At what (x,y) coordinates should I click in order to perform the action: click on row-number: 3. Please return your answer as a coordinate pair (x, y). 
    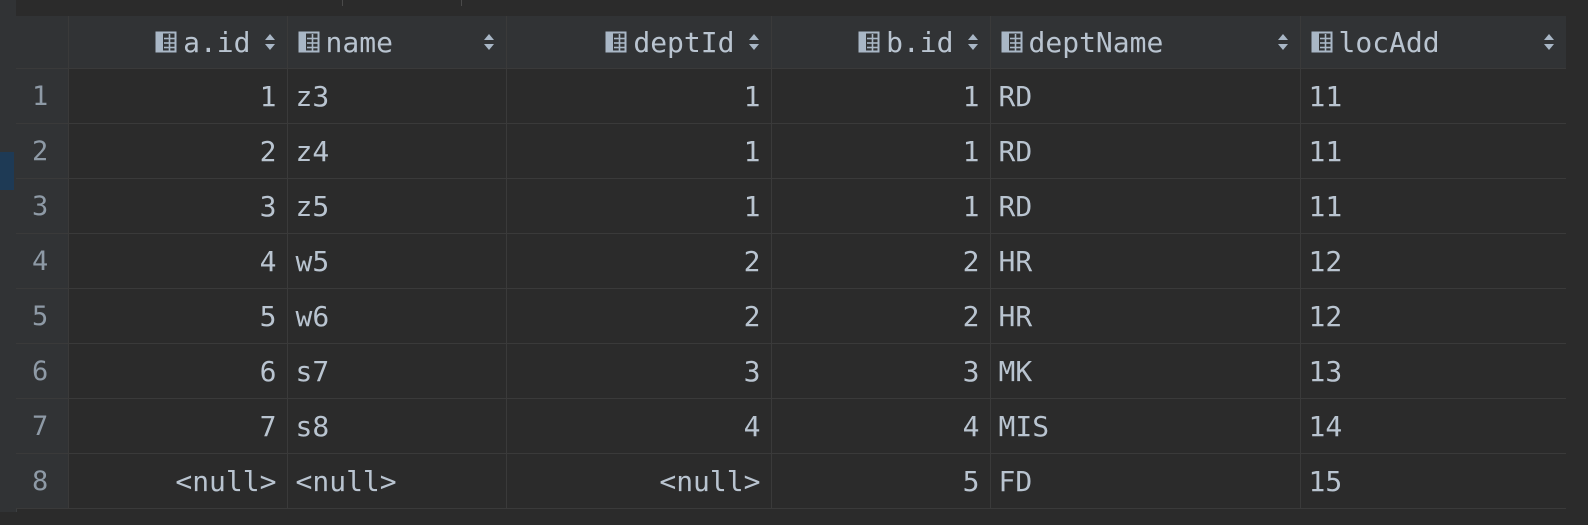
    Looking at the image, I should click on (42, 206).